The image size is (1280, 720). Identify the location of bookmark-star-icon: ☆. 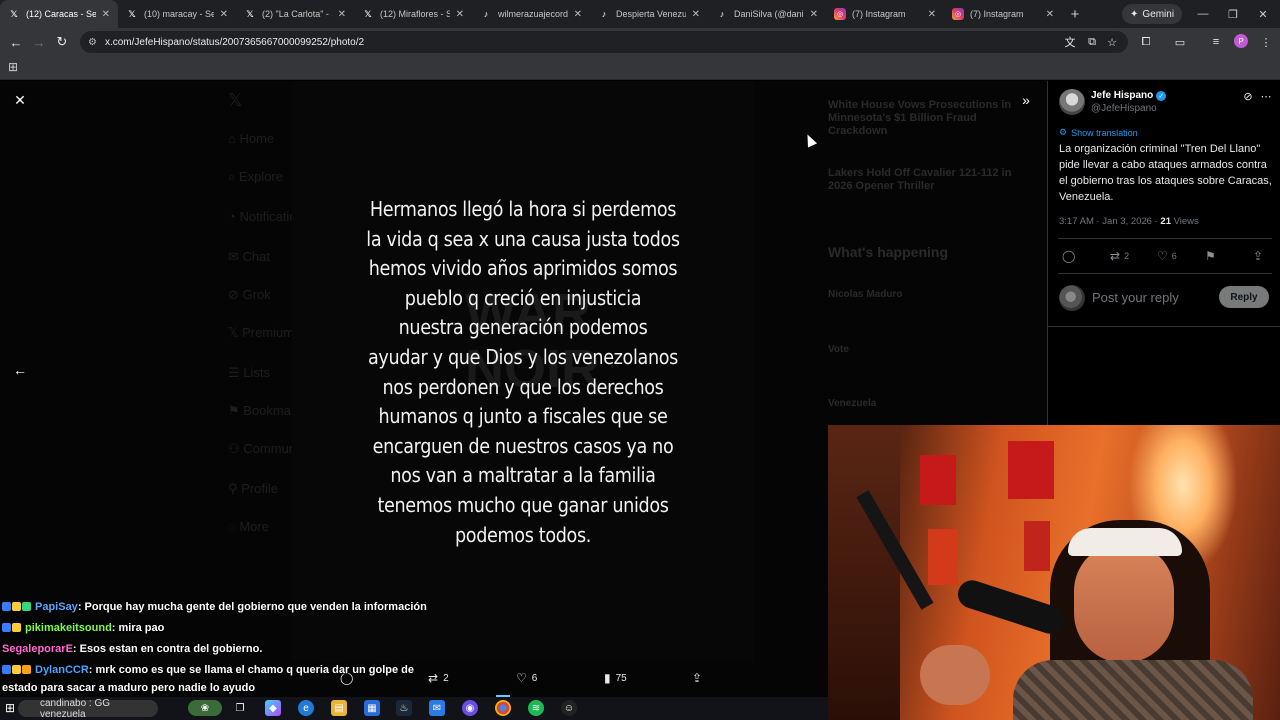
(1112, 42).